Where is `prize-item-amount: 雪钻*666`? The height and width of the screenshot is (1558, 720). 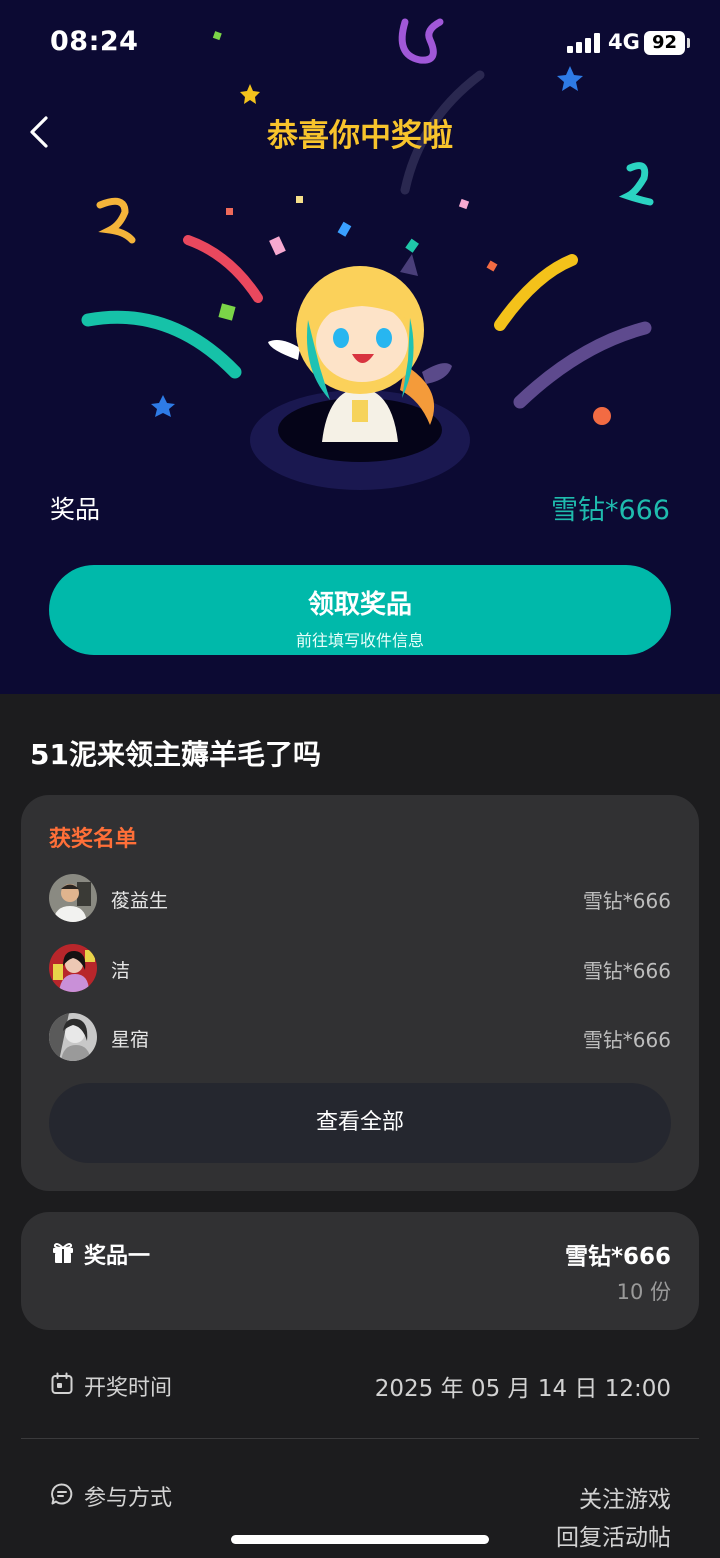
prize-item-amount: 雪钻*666 is located at coordinates (617, 1257).